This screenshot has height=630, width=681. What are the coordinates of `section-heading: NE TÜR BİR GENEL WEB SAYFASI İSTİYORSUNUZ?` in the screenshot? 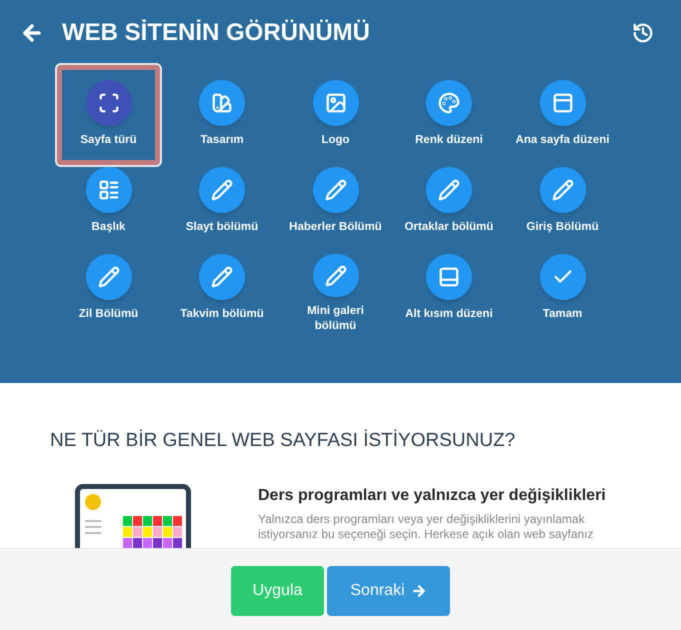 It's located at (283, 440).